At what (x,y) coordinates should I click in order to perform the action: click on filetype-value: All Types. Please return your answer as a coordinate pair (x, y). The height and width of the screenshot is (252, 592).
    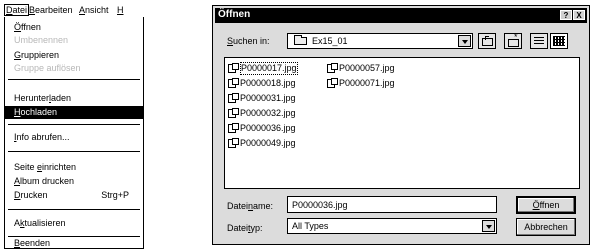
    Looking at the image, I should click on (310, 226).